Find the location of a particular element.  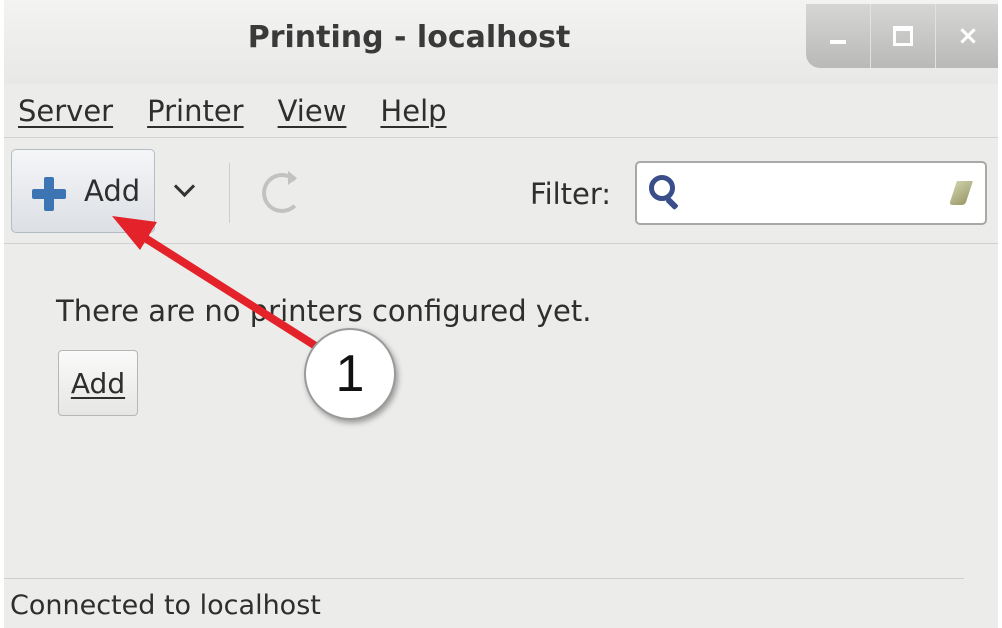

add-button: Add is located at coordinates (98, 383).